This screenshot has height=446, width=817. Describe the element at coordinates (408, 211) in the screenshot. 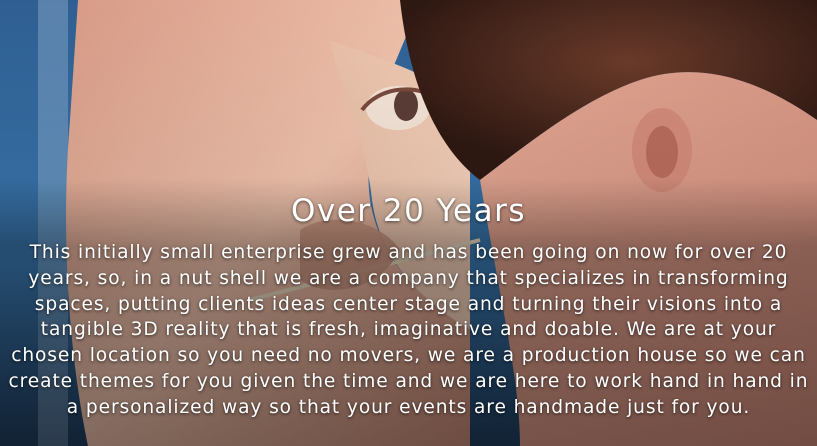

I see `section-title: Over 20 Years` at that location.